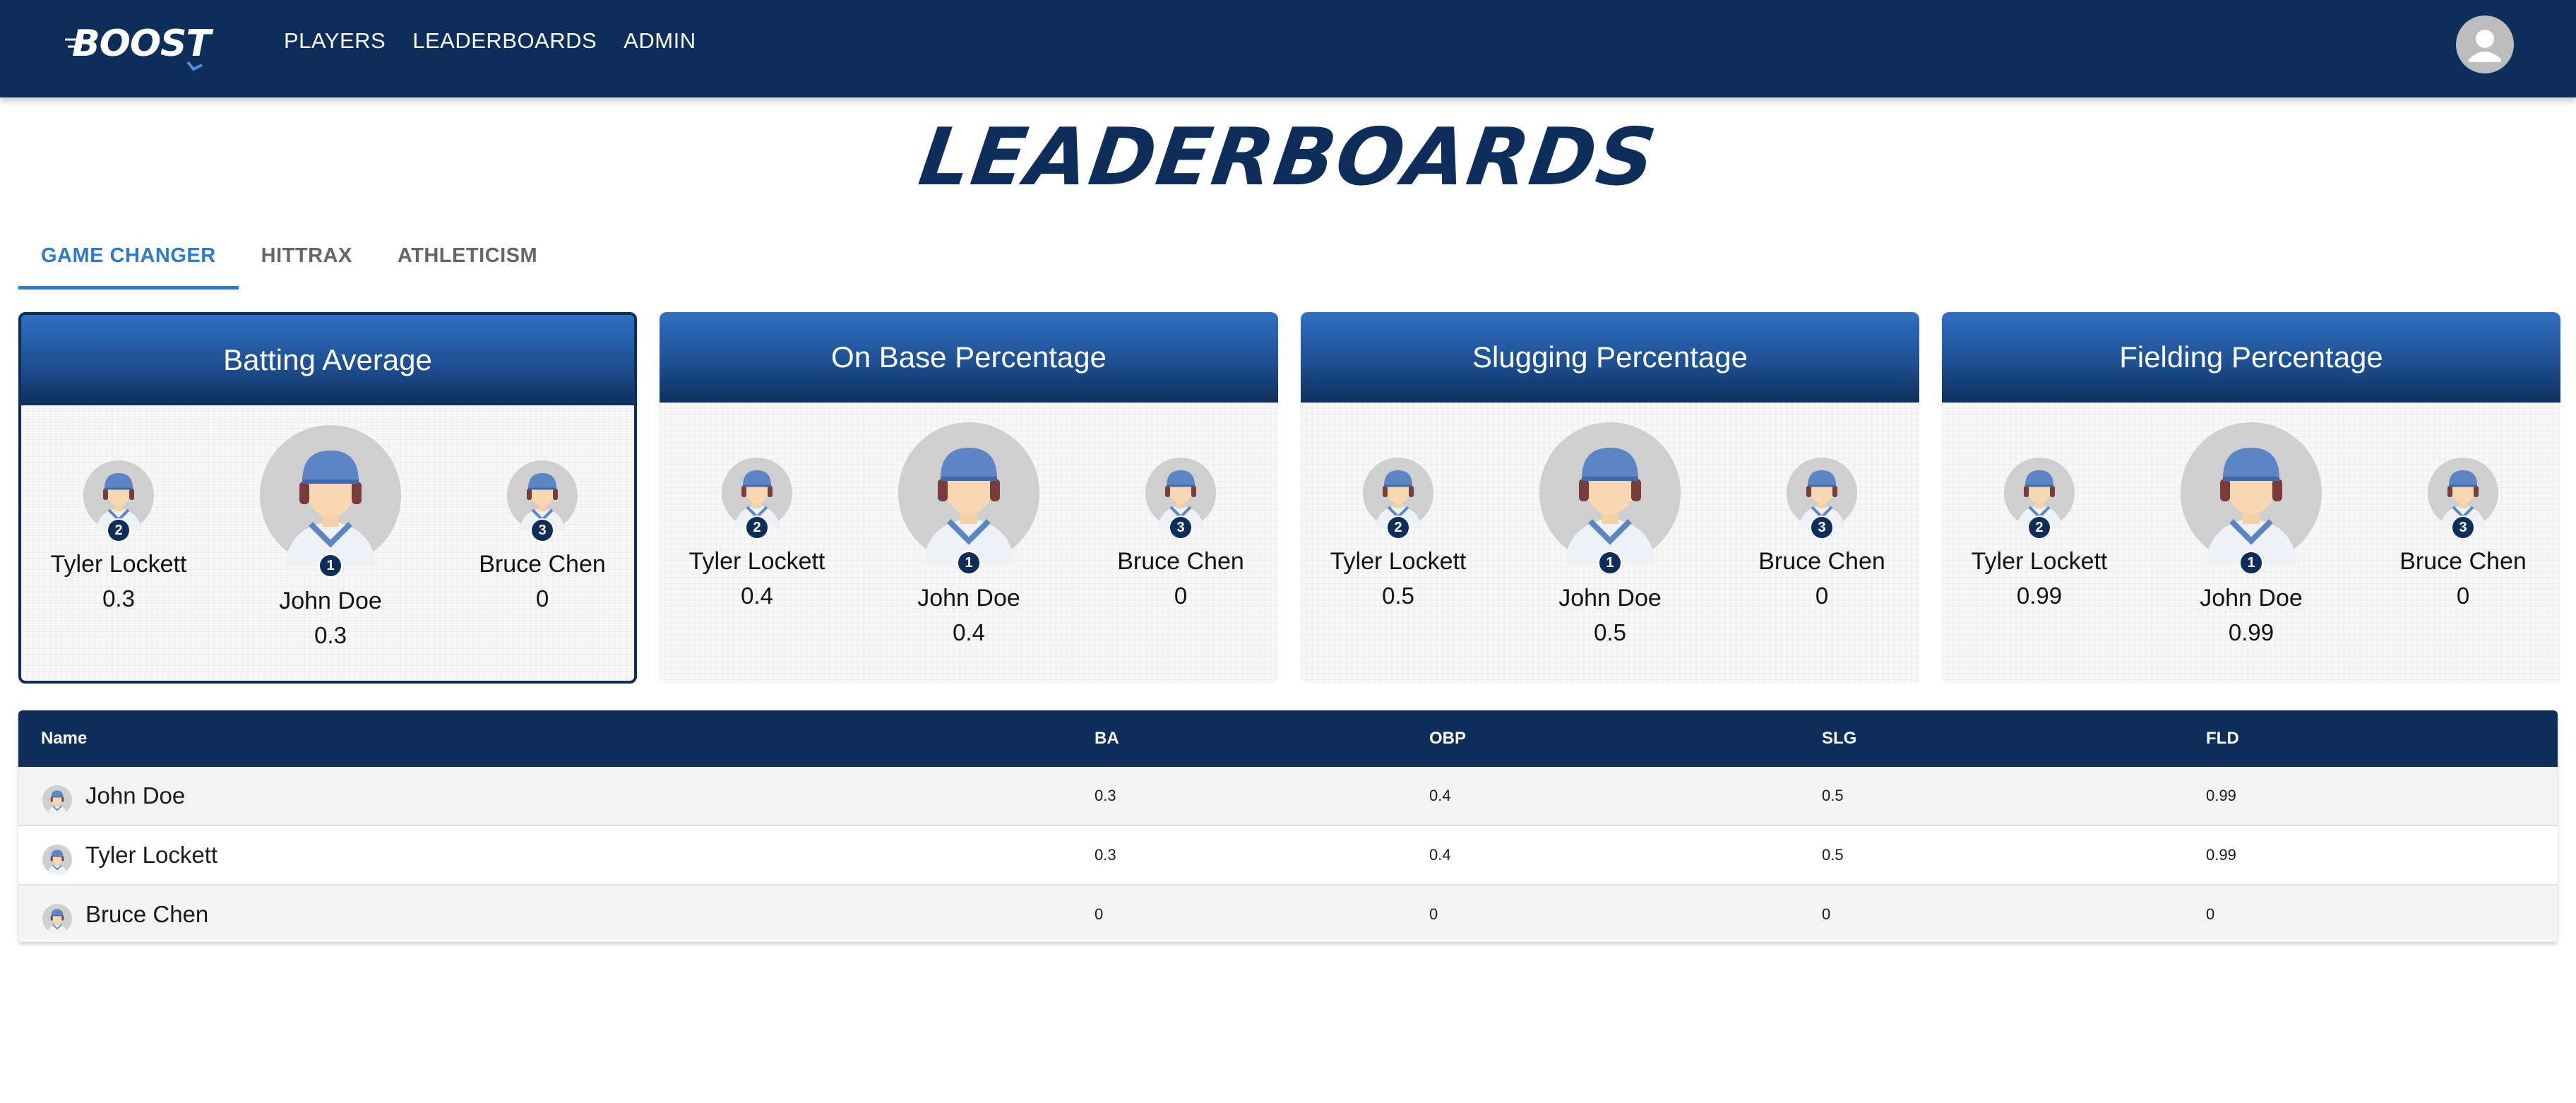 The height and width of the screenshot is (1103, 2576). What do you see at coordinates (1440, 855) in the screenshot?
I see `row-obp: 0.4` at bounding box center [1440, 855].